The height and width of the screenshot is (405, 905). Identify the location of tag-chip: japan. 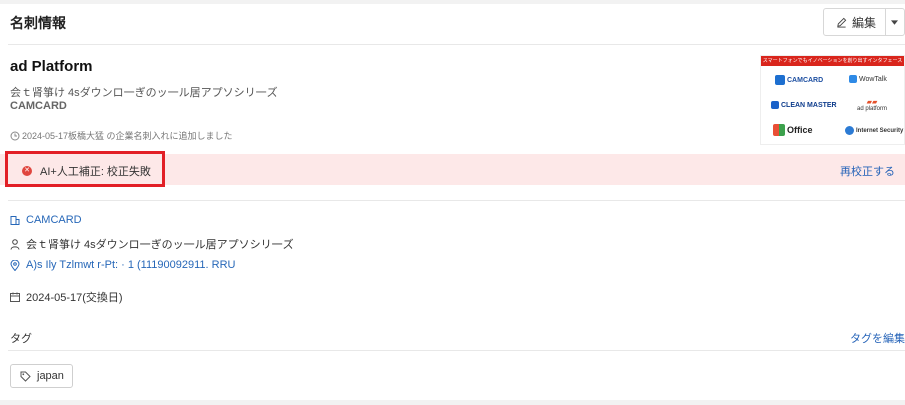
(41, 376).